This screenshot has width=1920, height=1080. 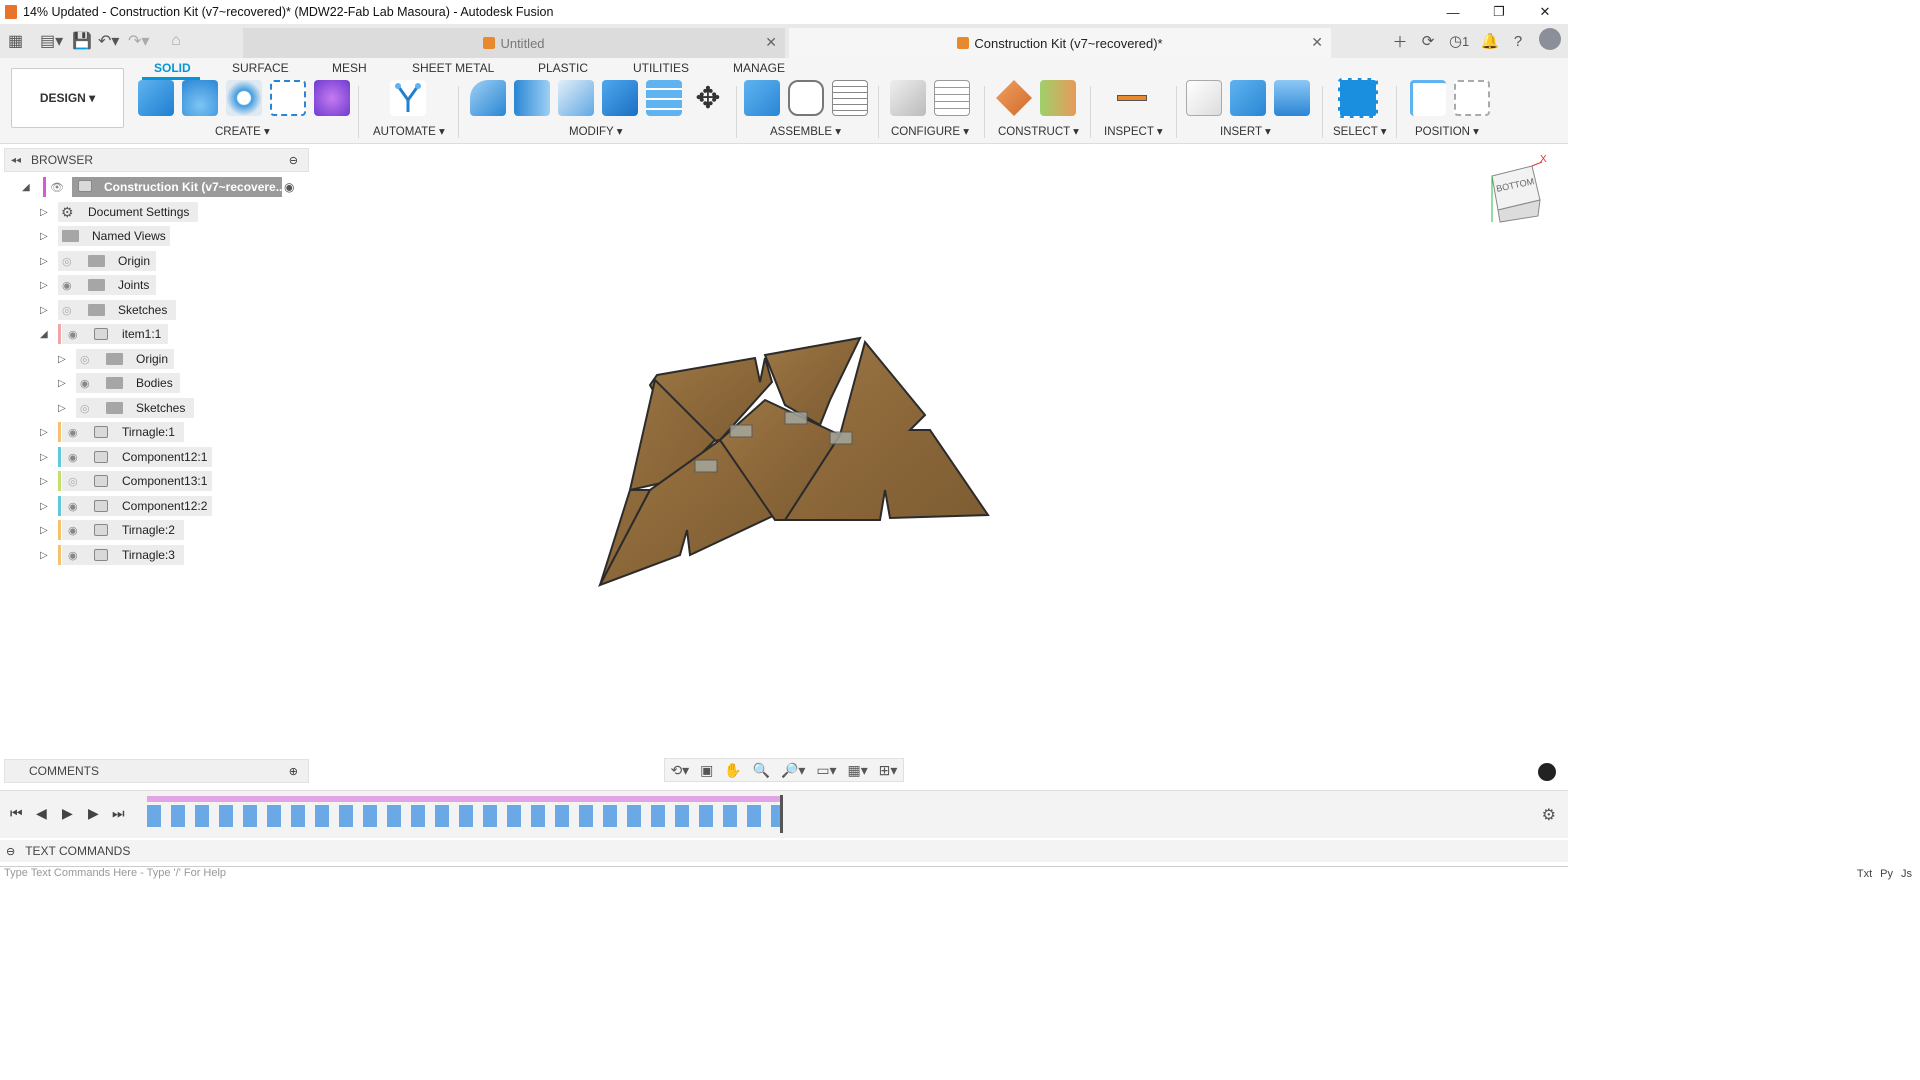 What do you see at coordinates (56, 41) in the screenshot?
I see `file-menu-icon: ▤▾` at bounding box center [56, 41].